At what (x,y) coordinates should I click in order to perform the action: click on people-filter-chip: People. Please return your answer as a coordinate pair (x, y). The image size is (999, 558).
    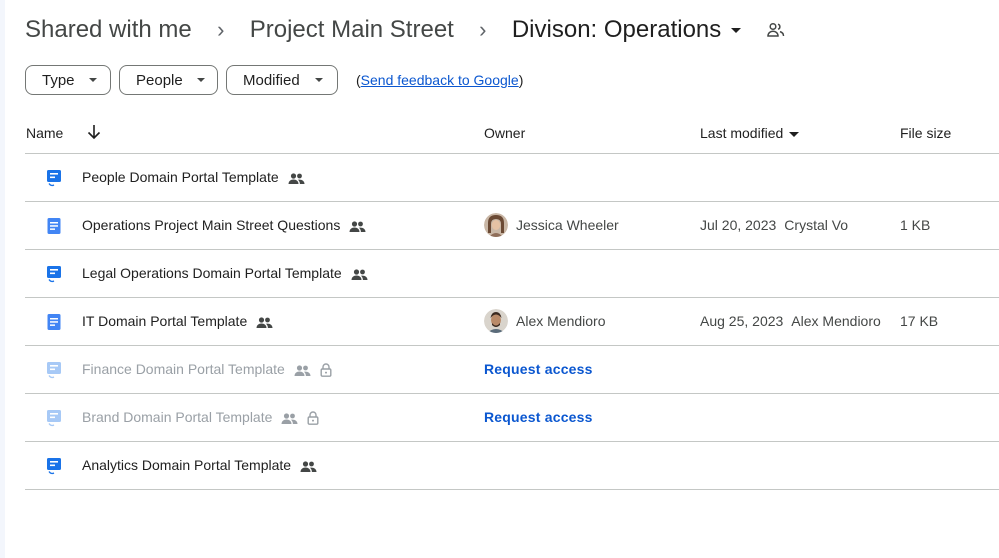
    Looking at the image, I should click on (168, 80).